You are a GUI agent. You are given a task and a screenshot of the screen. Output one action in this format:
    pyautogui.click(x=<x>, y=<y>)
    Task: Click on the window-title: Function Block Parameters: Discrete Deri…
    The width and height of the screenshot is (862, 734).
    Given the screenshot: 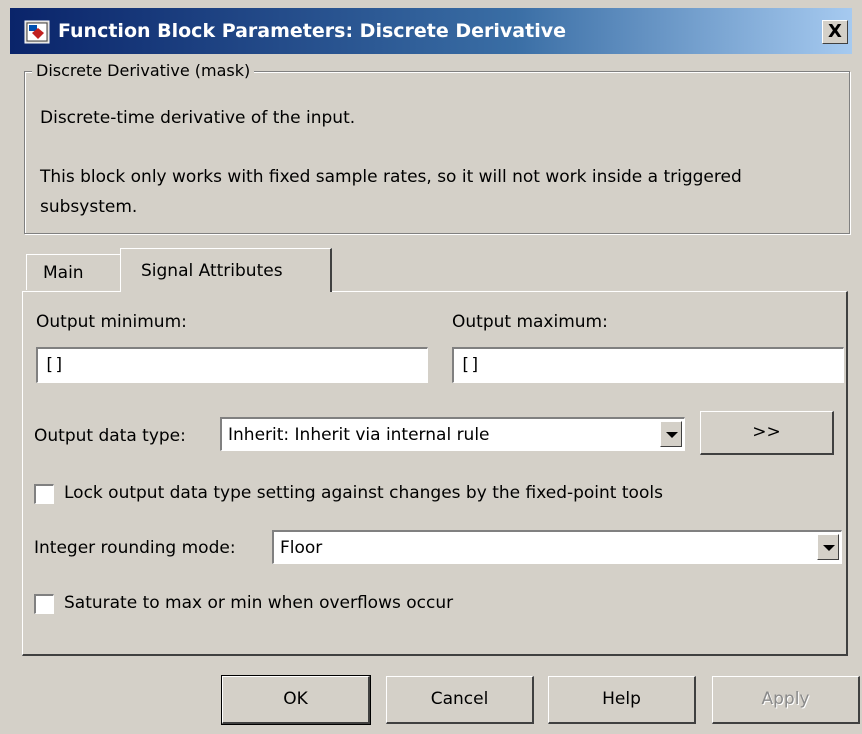 What is the action you would take?
    pyautogui.click(x=312, y=31)
    